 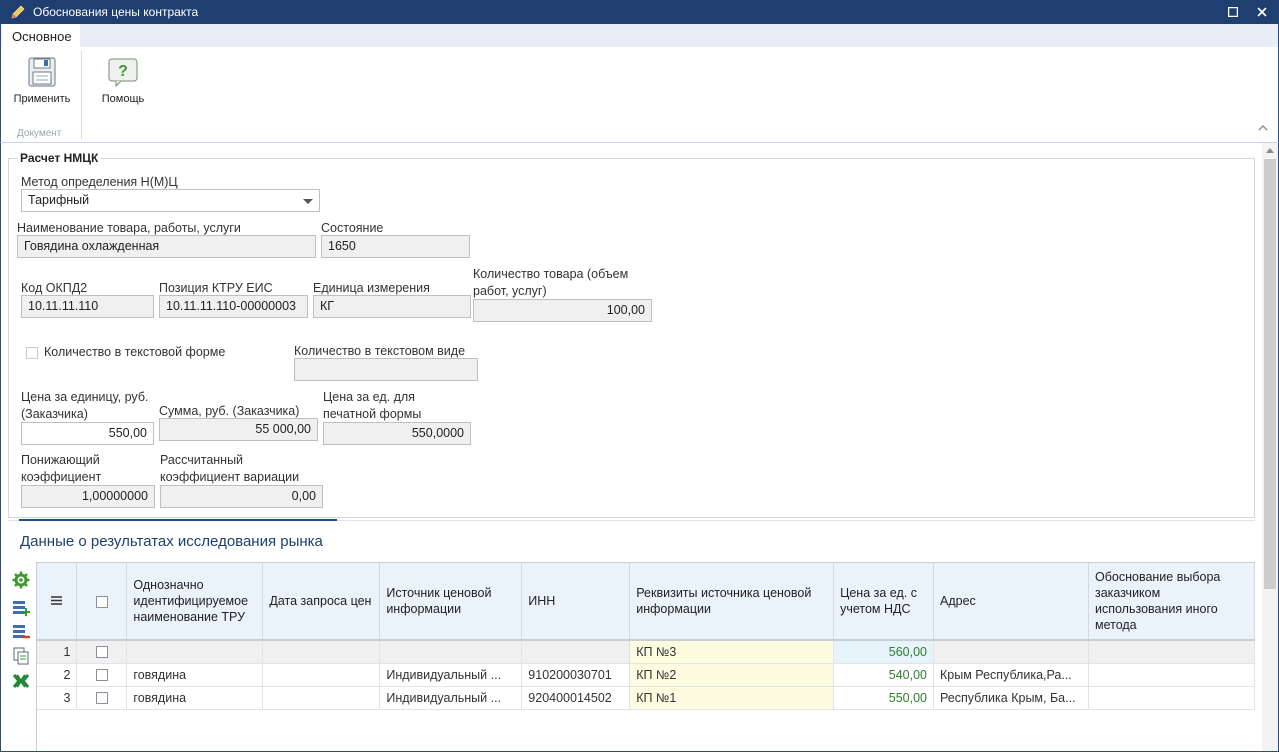 I want to click on quantity-field: 100,00, so click(x=562, y=310).